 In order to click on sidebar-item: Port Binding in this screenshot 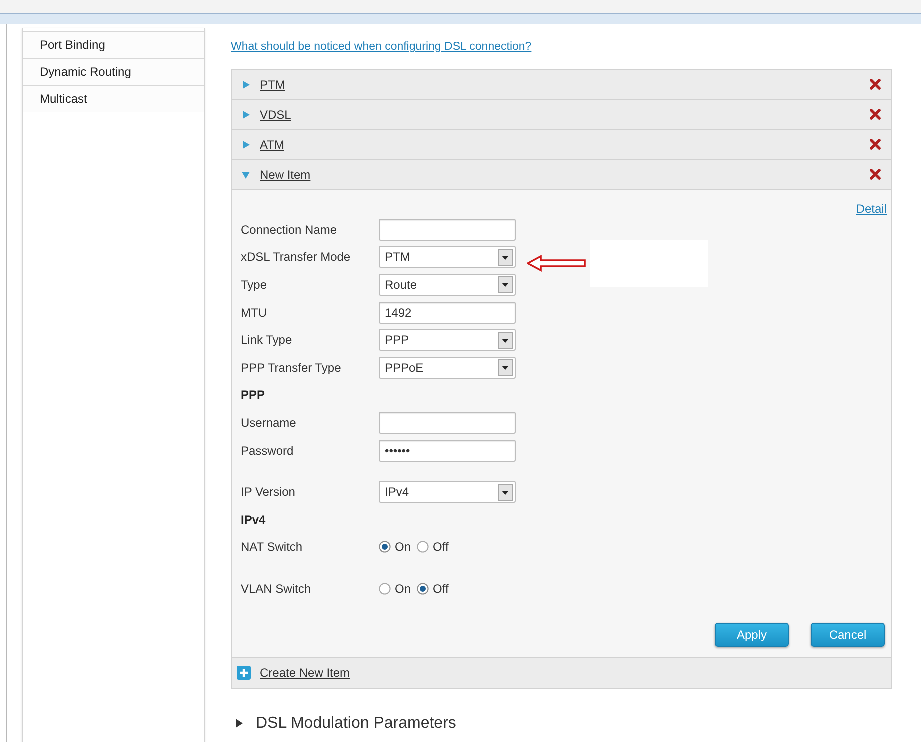, I will do `click(113, 45)`.